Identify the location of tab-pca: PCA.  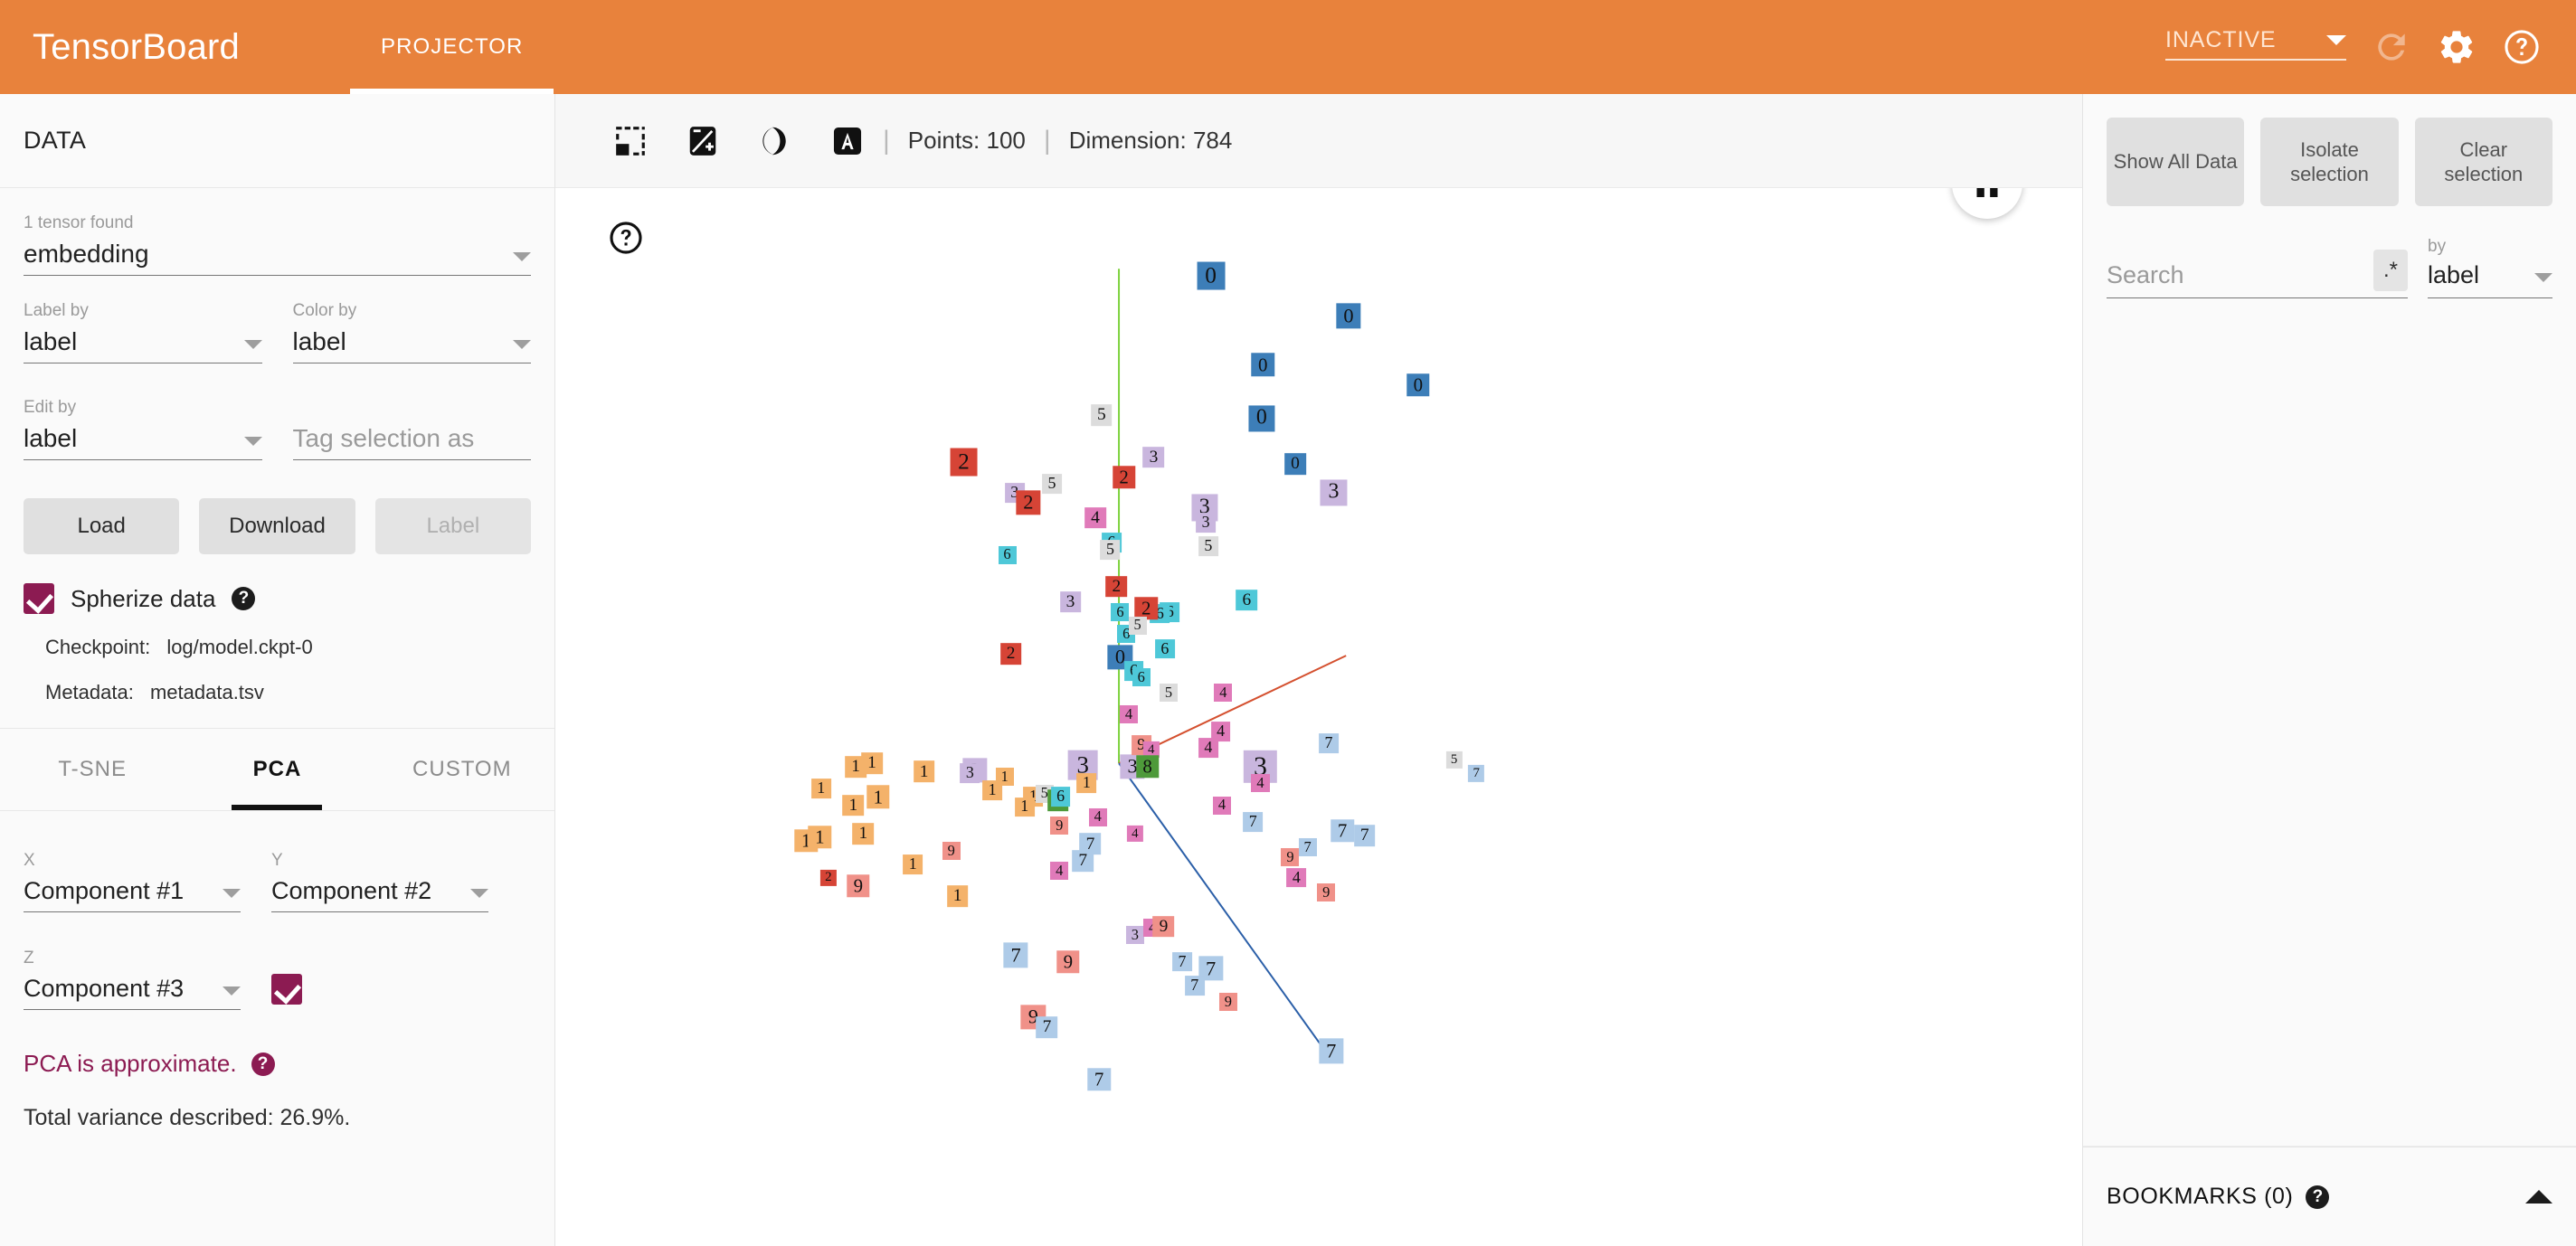
(277, 770).